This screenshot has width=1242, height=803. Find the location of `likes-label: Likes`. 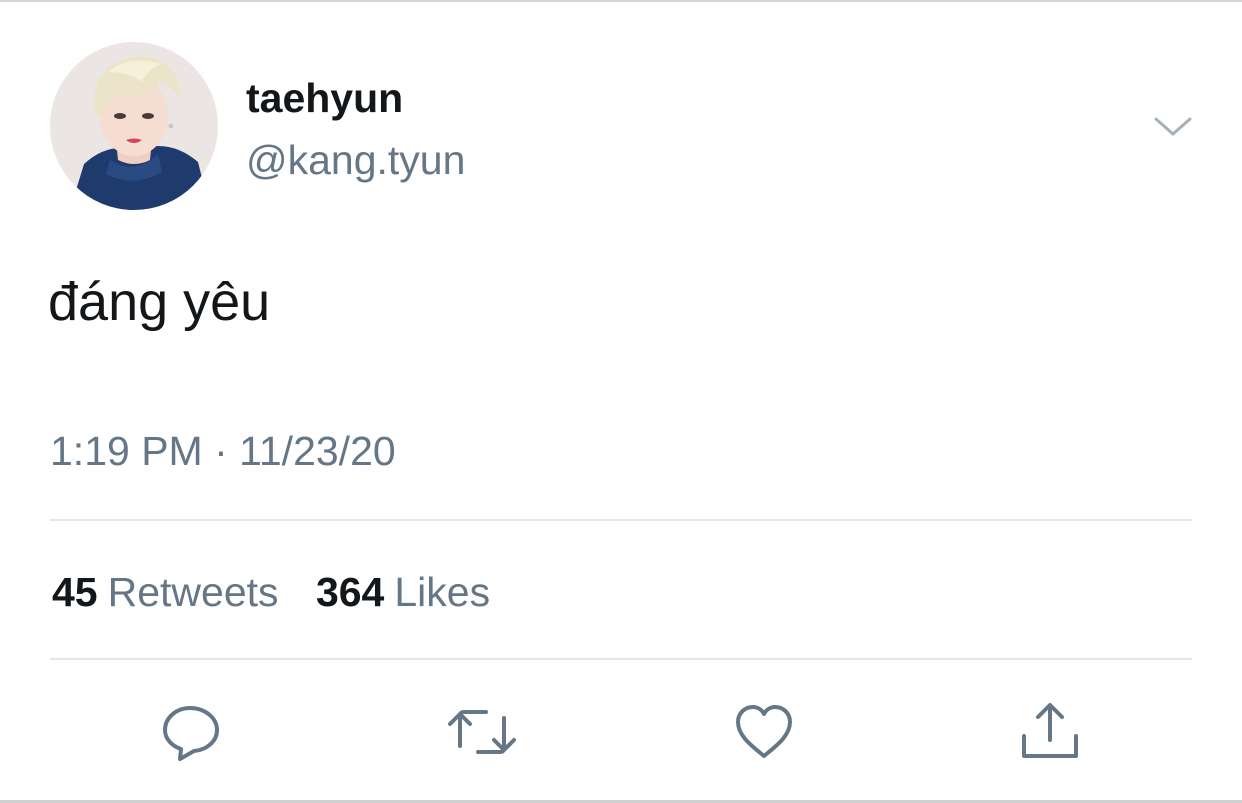

likes-label: Likes is located at coordinates (442, 592).